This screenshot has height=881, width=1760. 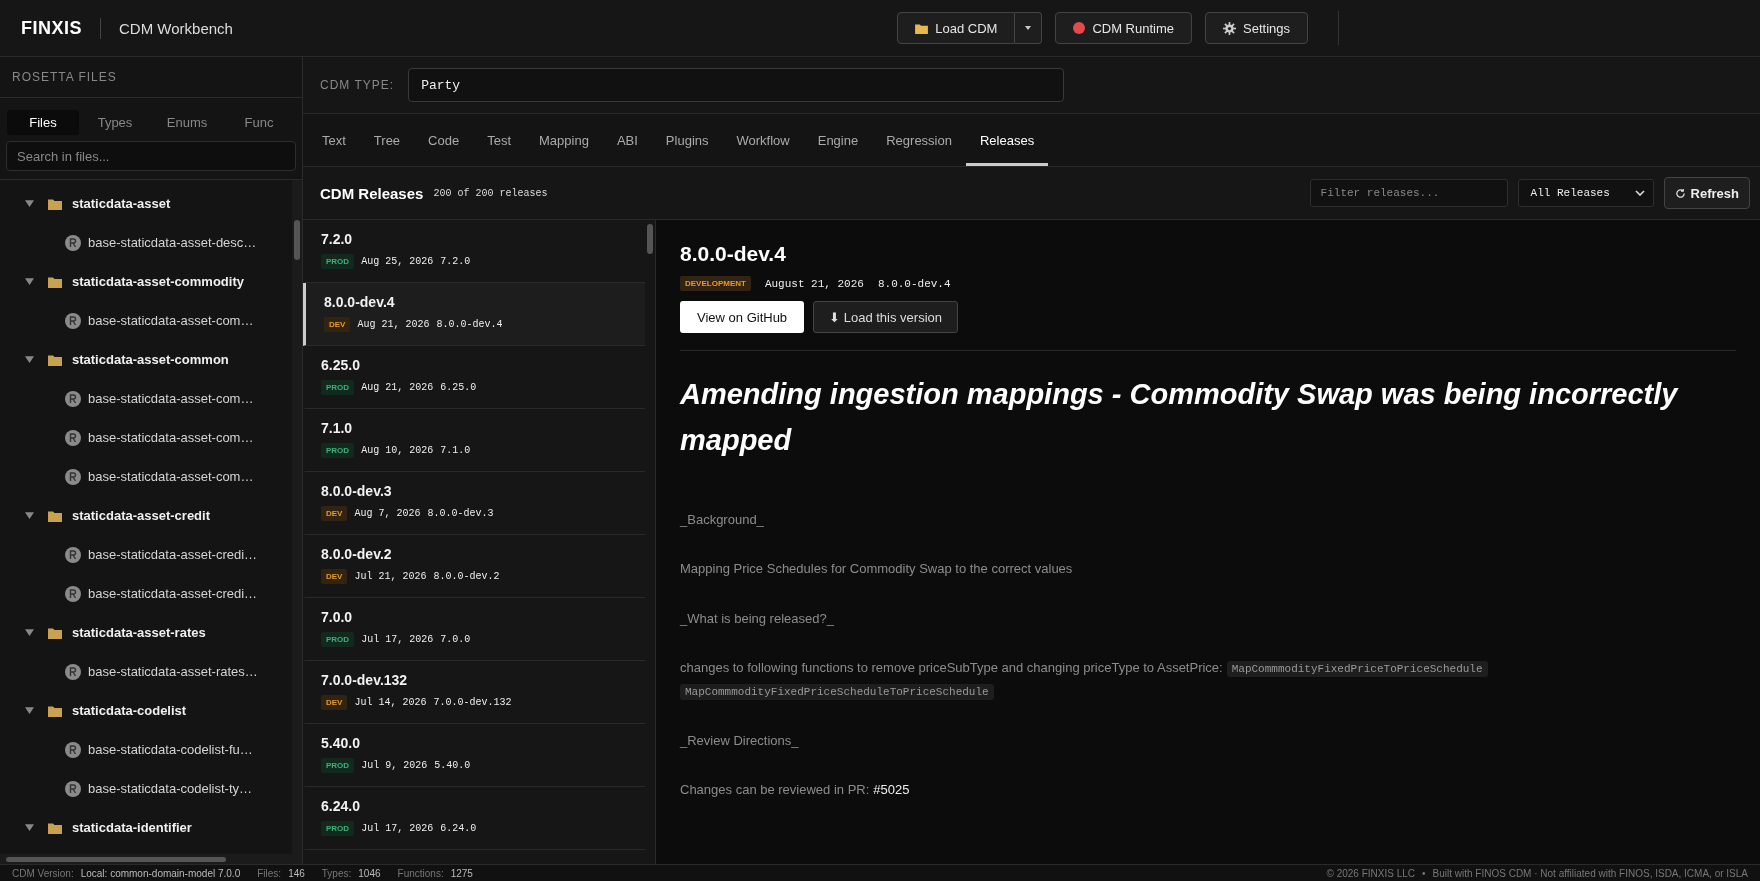 What do you see at coordinates (474, 503) in the screenshot?
I see `release-item: 8.0.0-dev.3 DEV Aug 7, 2026 8.0.0-dev.3` at bounding box center [474, 503].